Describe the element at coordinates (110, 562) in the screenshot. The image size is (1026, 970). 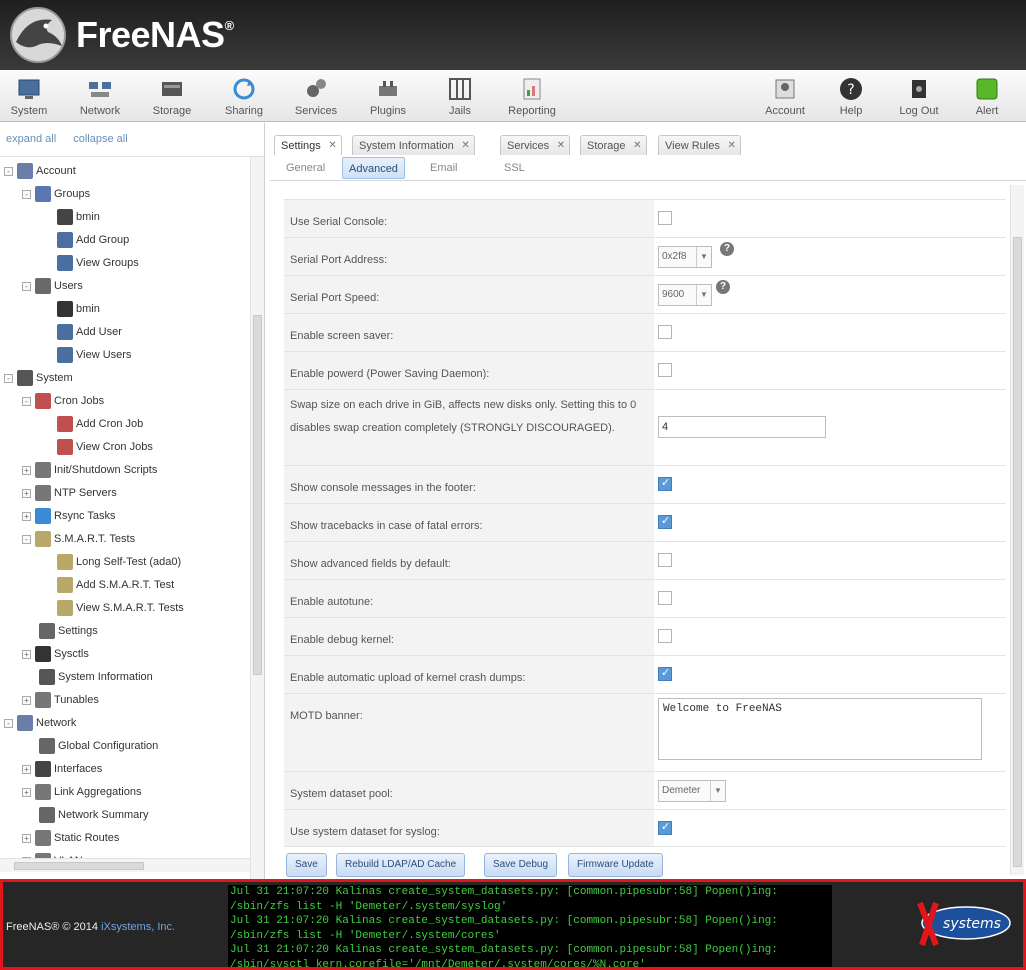
I see `tree-item-long-self-test-ada0: Long Self-Test (ada0)` at that location.